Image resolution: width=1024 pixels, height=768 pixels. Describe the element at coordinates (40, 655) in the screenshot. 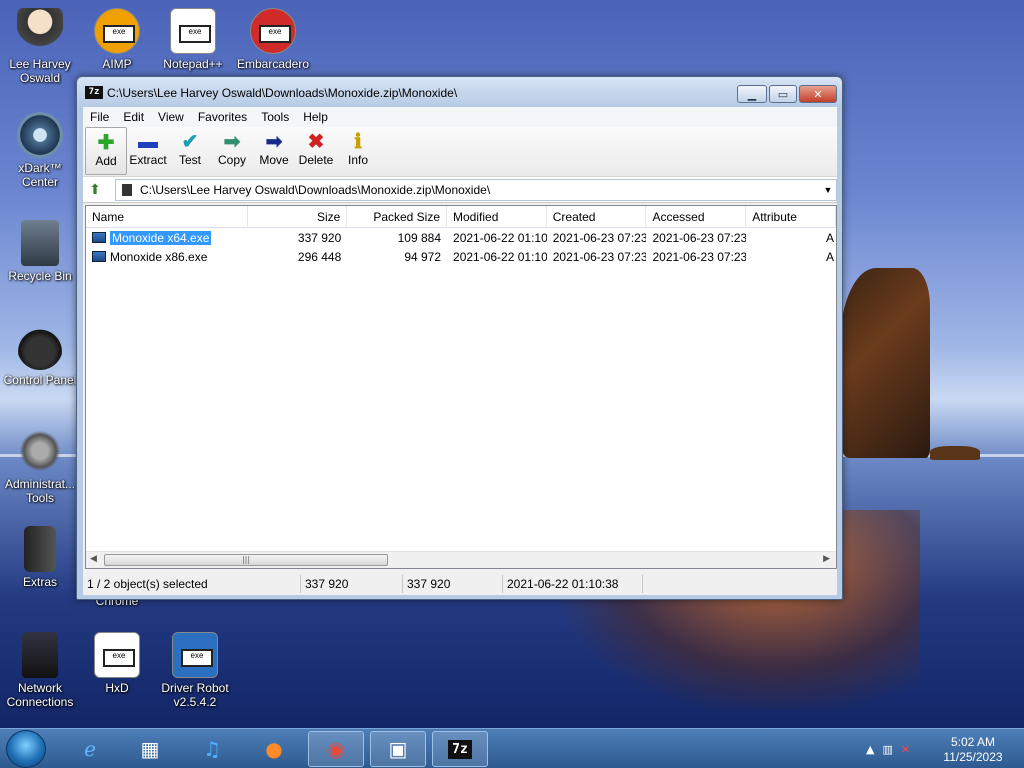

I see `network-icon` at that location.